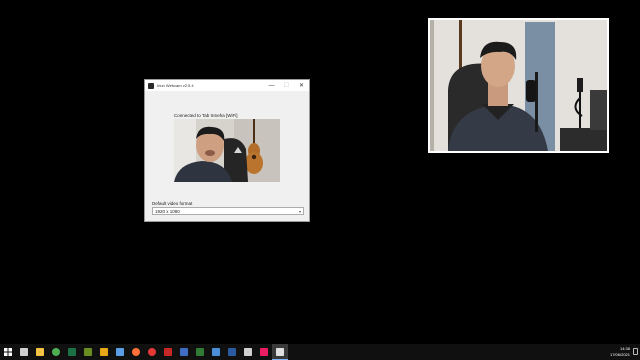  I want to click on taskbar-pinned-apps, so click(152, 352).